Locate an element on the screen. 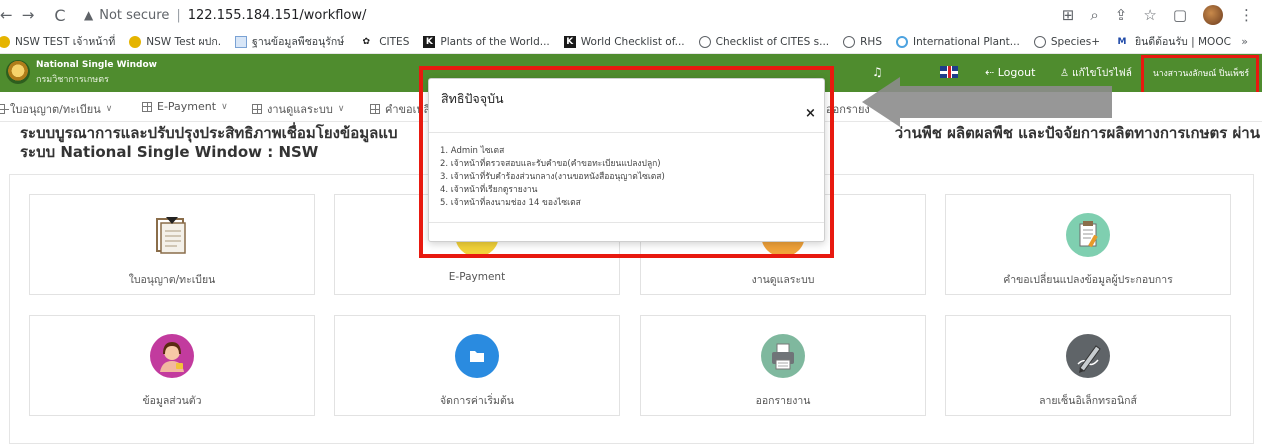  profile-avatar-icon is located at coordinates (1213, 15).